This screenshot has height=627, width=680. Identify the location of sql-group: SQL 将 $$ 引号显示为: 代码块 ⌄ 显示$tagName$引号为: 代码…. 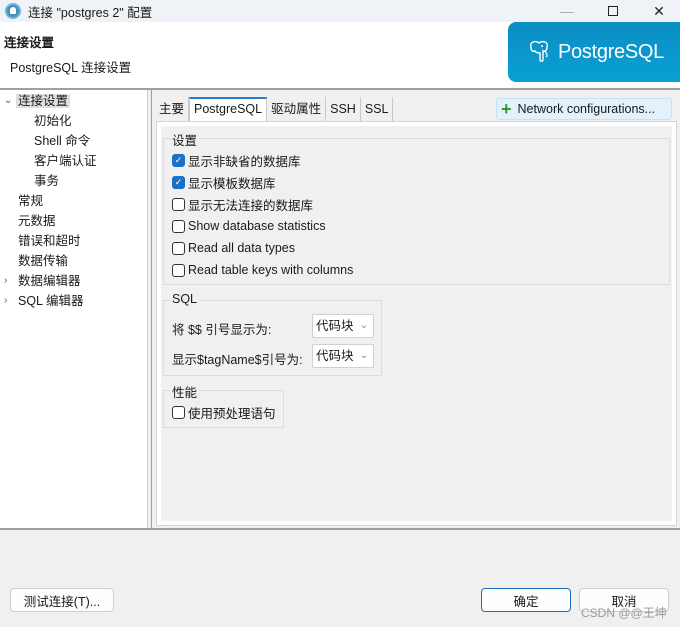
(272, 334).